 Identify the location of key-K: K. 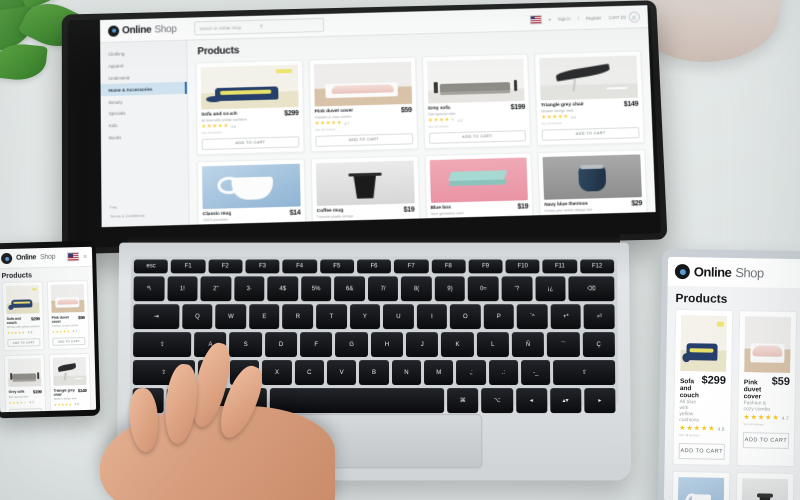
(457, 345).